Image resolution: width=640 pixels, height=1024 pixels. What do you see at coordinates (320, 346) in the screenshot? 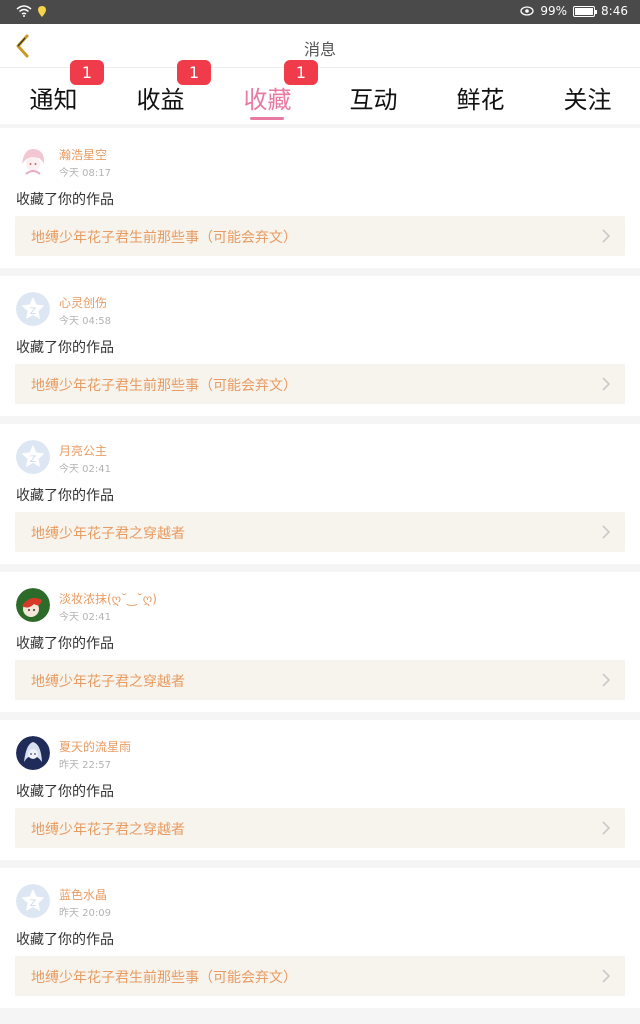
I see `notification-card: Z 心灵创伤今天 04:58 收藏了你的作品地缚少年花子君生前那些事（可能会弃文）` at bounding box center [320, 346].